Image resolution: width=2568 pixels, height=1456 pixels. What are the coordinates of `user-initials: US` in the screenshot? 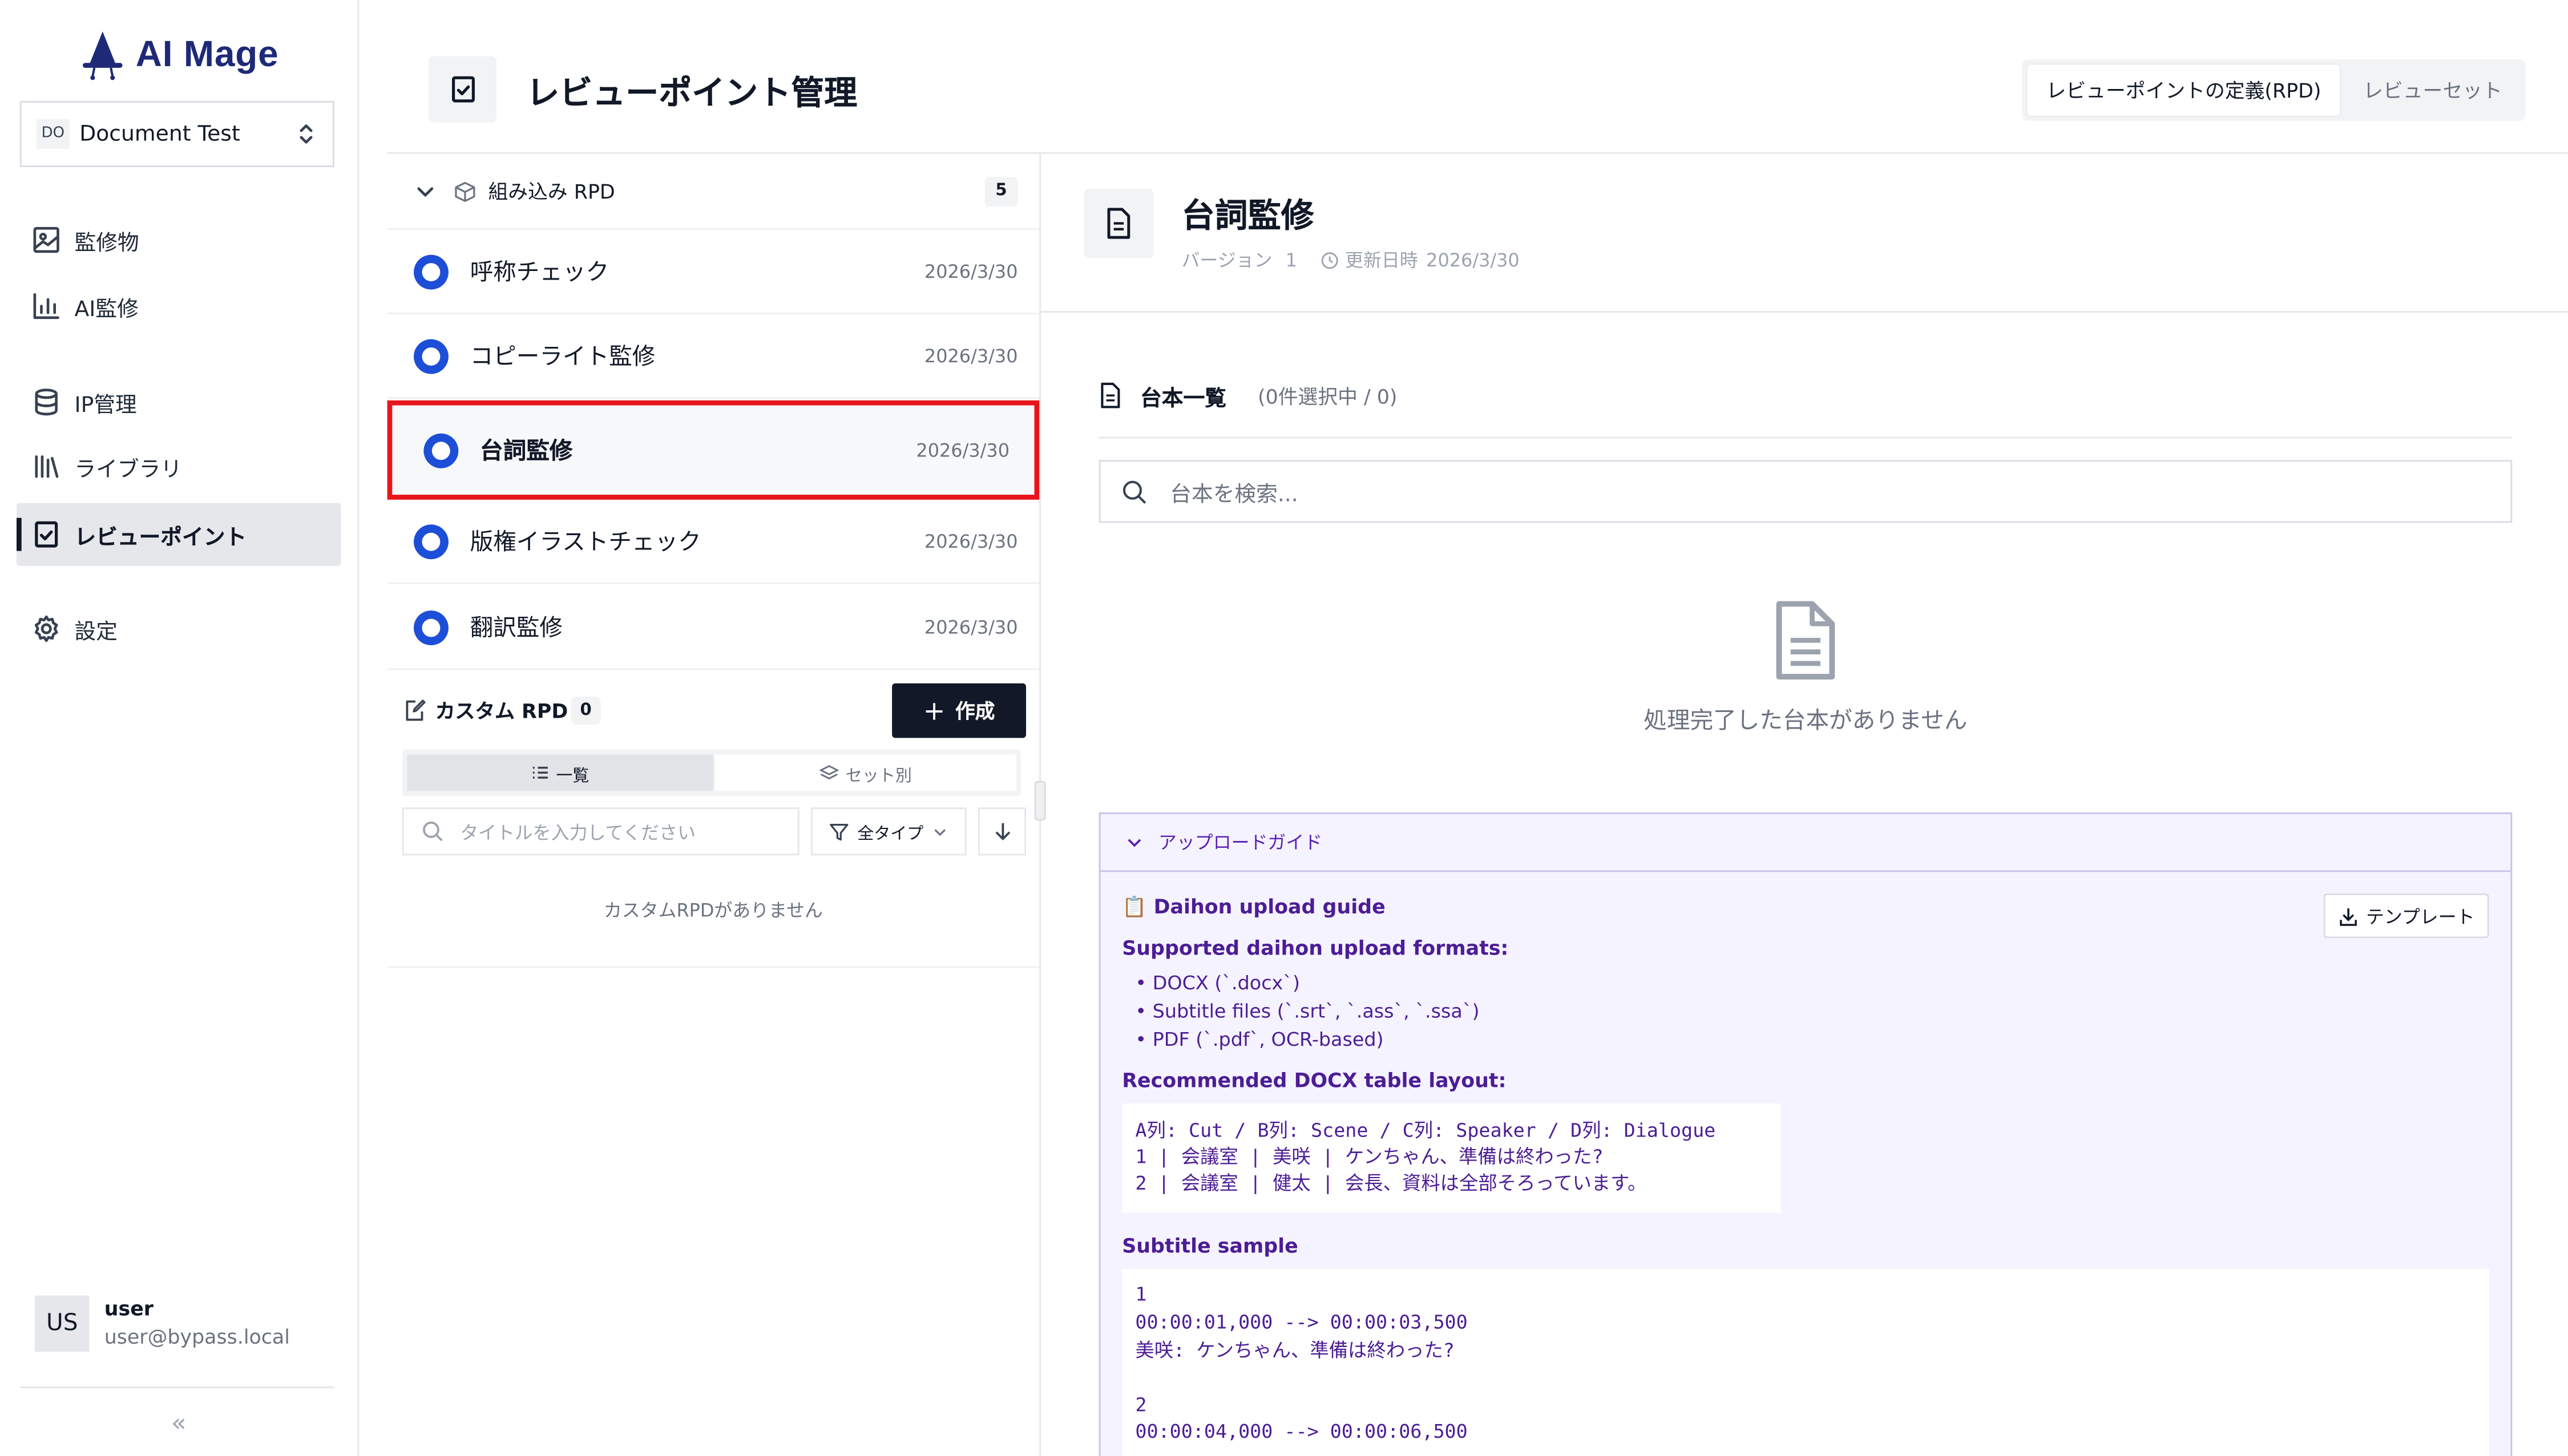 It's located at (62, 1323).